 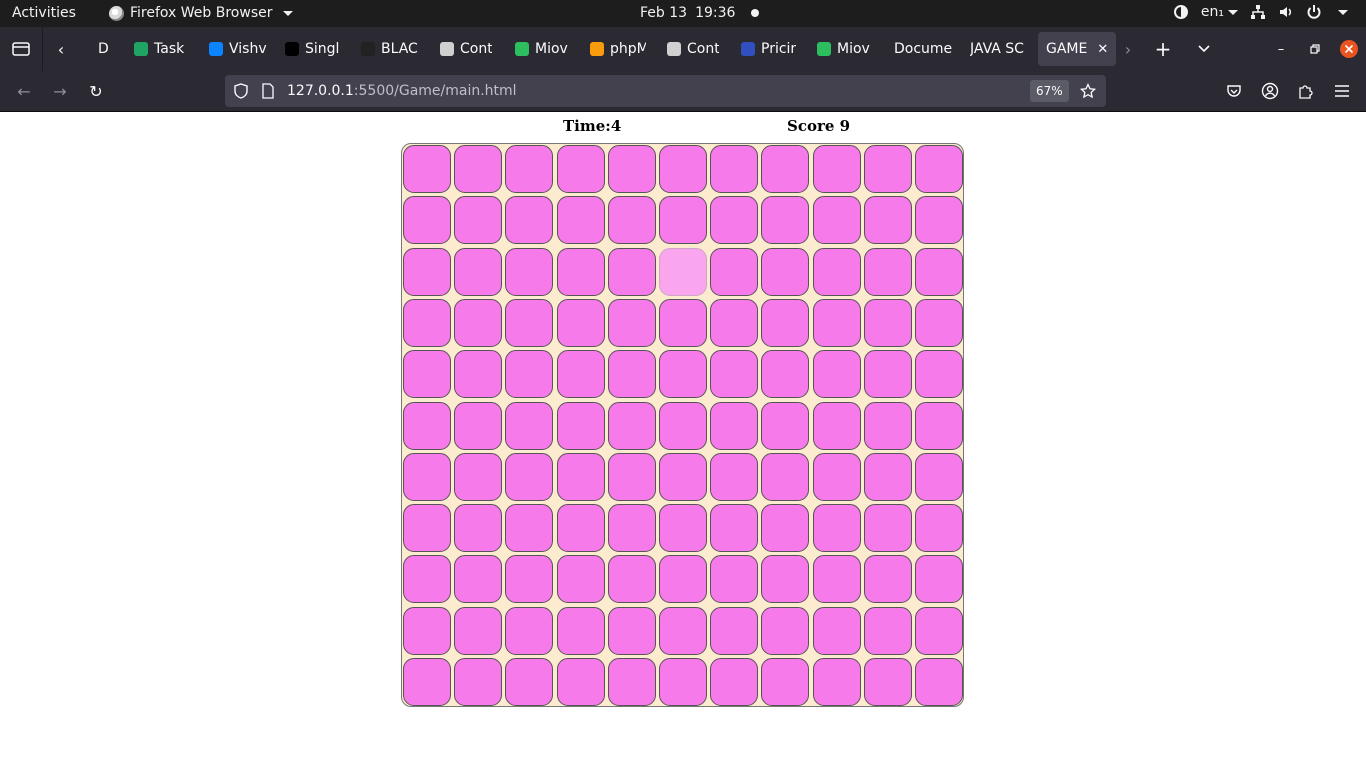 I want to click on tab-item: Vishv, so click(x=238, y=49).